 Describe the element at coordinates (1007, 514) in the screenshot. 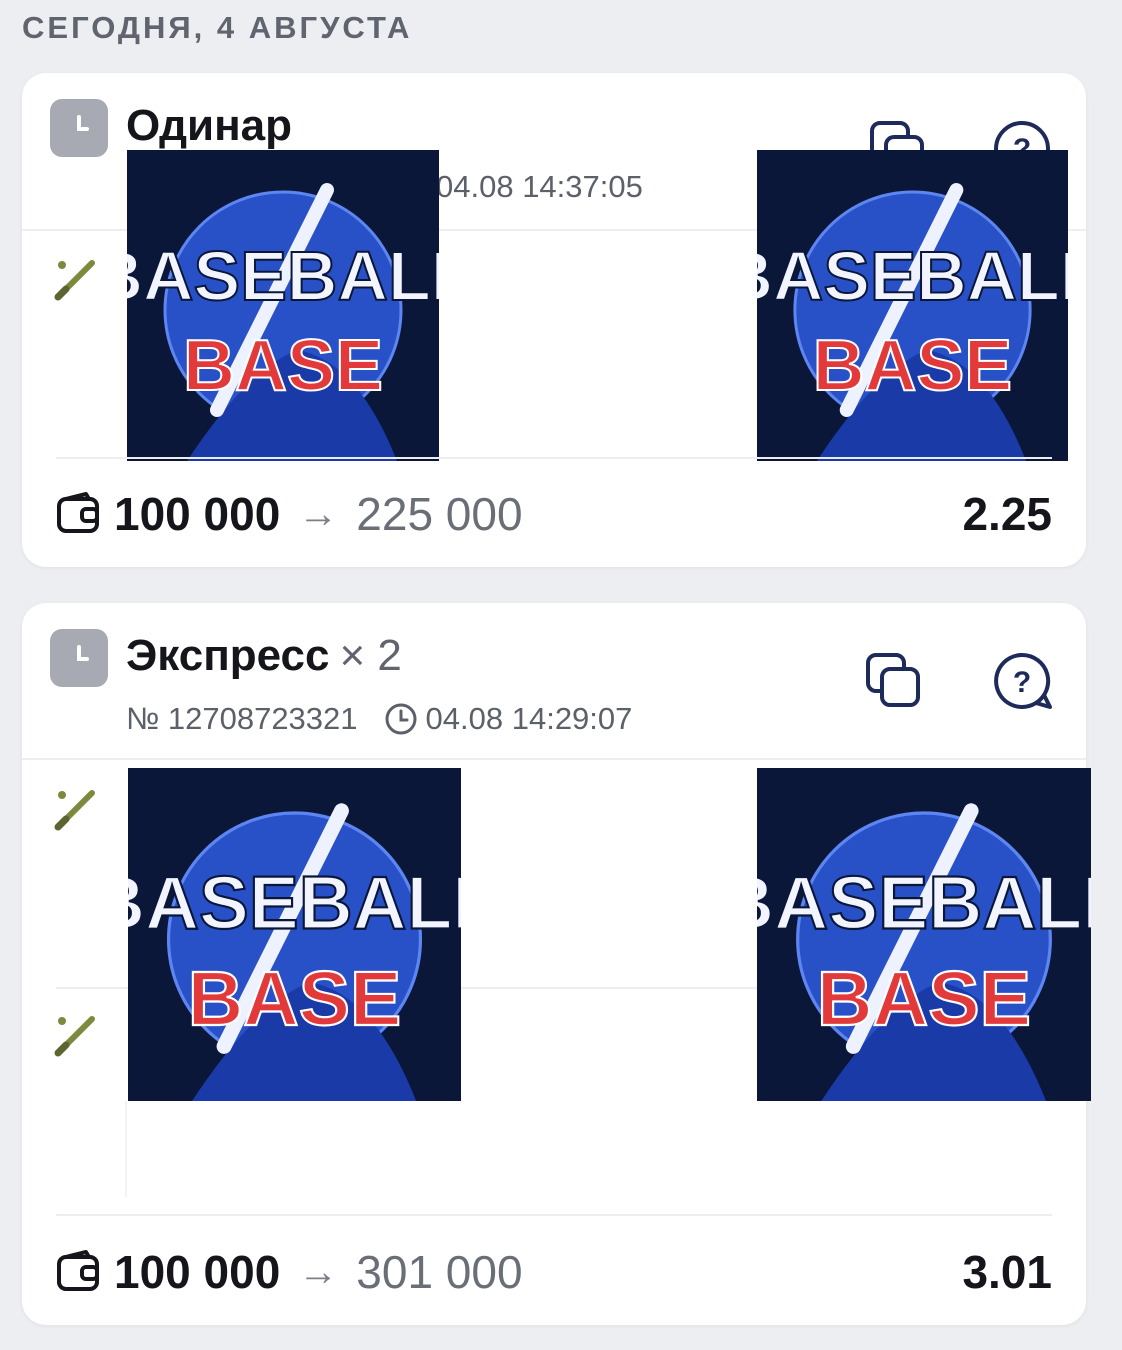

I see `coefficient: 2.25` at that location.